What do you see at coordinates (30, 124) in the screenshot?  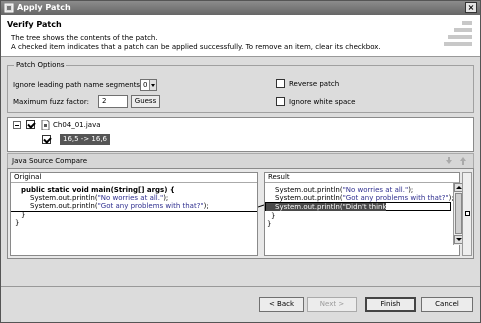 I see `file-checkbox` at bounding box center [30, 124].